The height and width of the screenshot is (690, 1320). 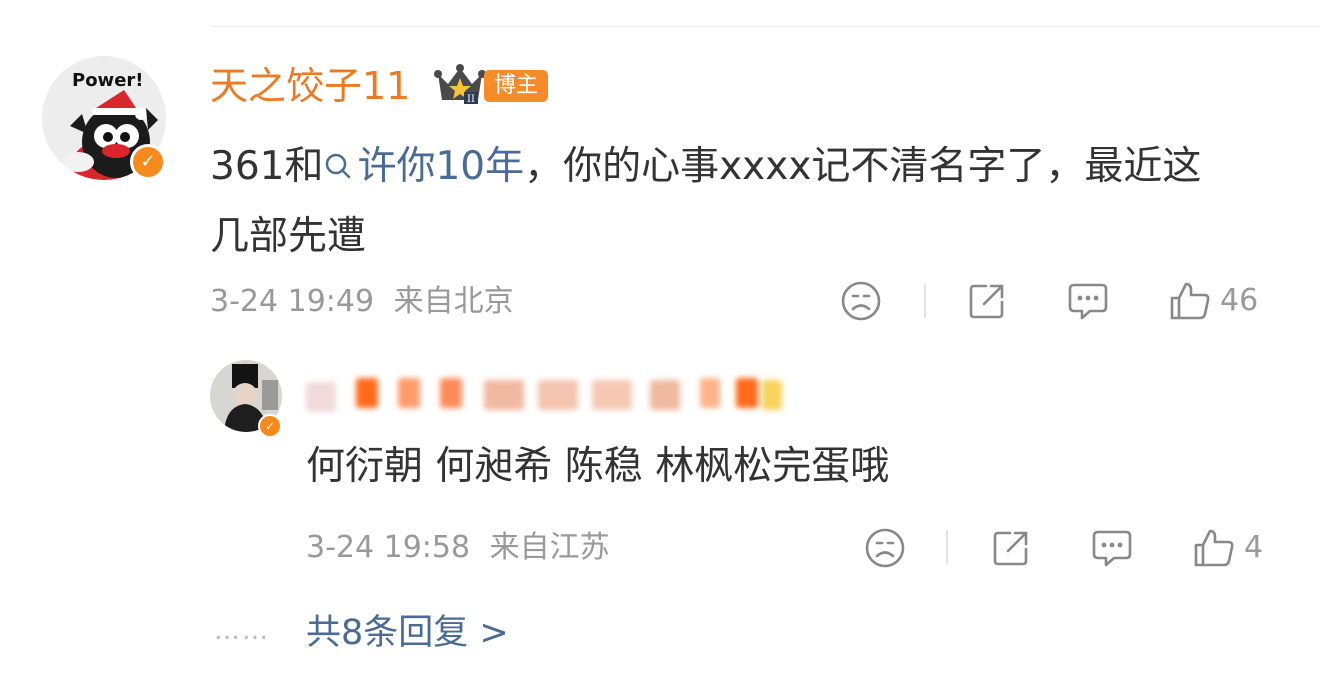 I want to click on avatar-caption: Power!, so click(x=108, y=80).